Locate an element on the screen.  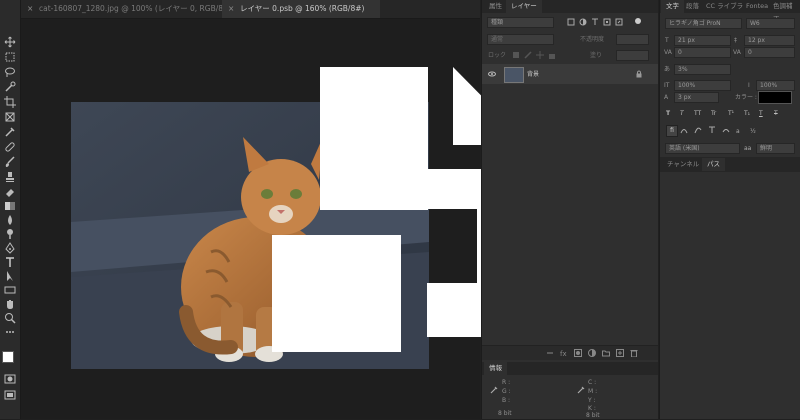
eyedropper-tool-icon is located at coordinates (10, 132).